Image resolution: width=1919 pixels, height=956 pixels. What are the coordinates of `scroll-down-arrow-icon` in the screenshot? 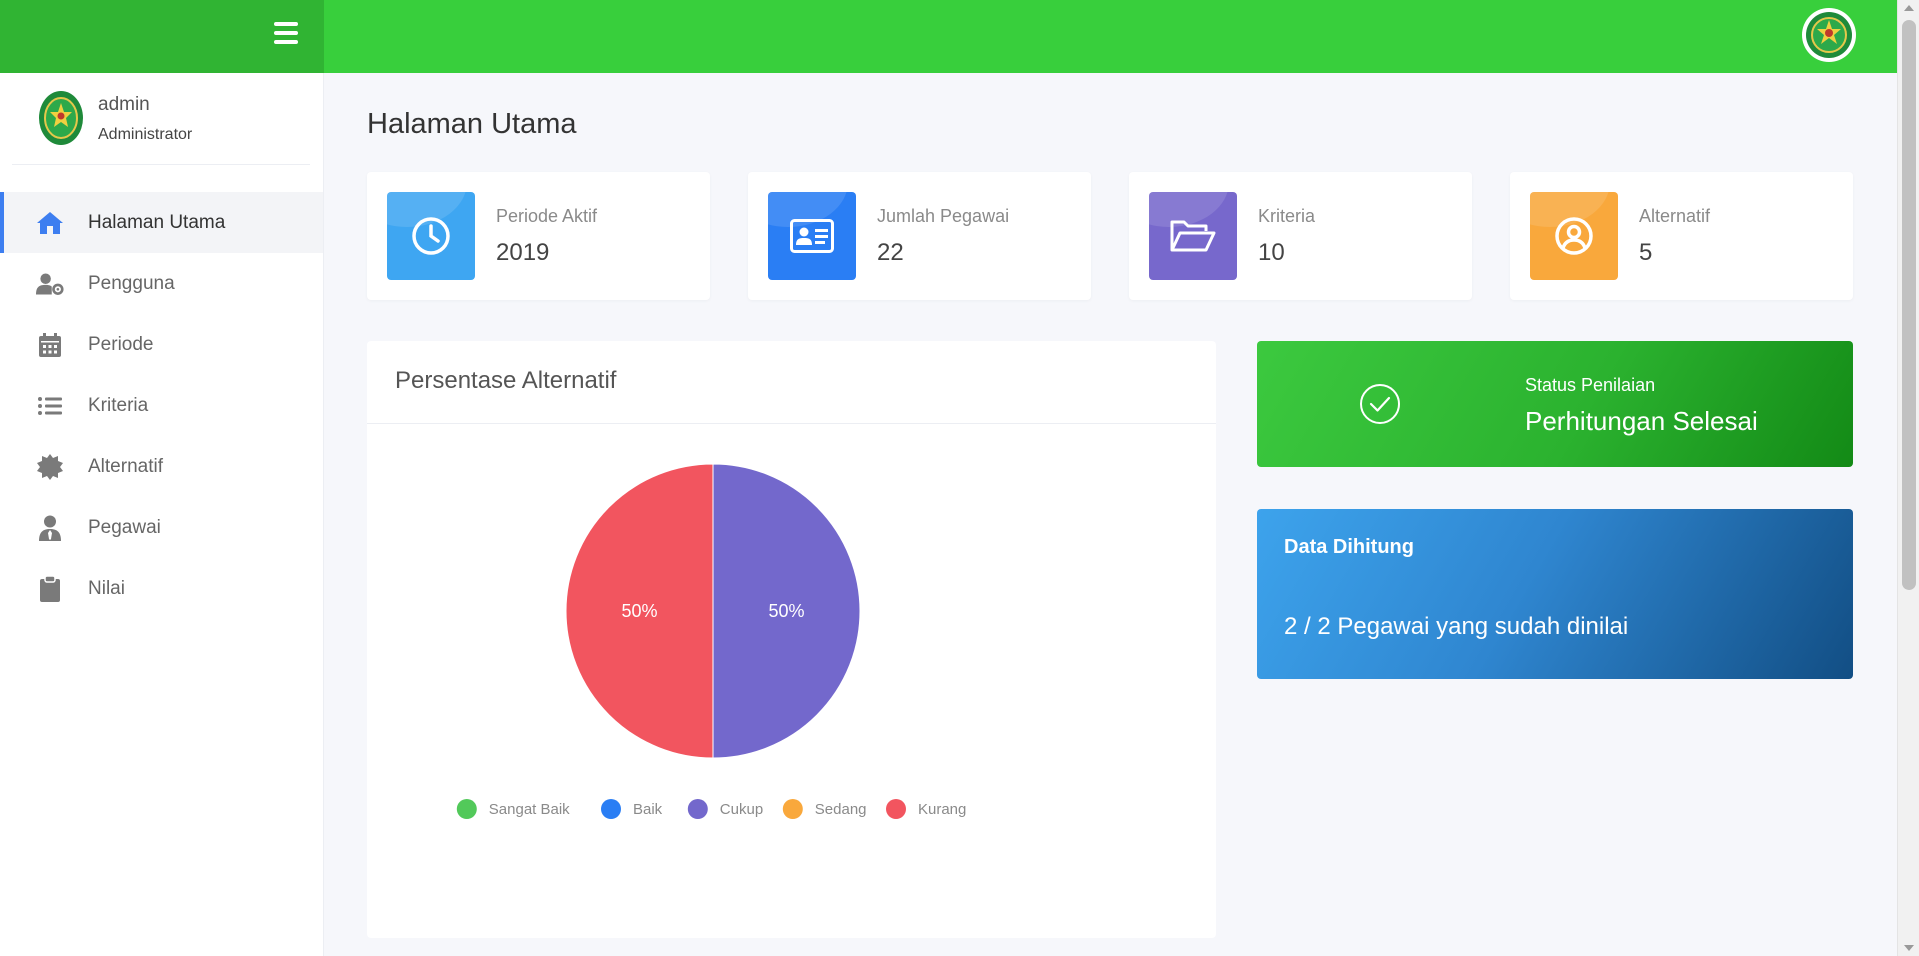 It's located at (1909, 948).